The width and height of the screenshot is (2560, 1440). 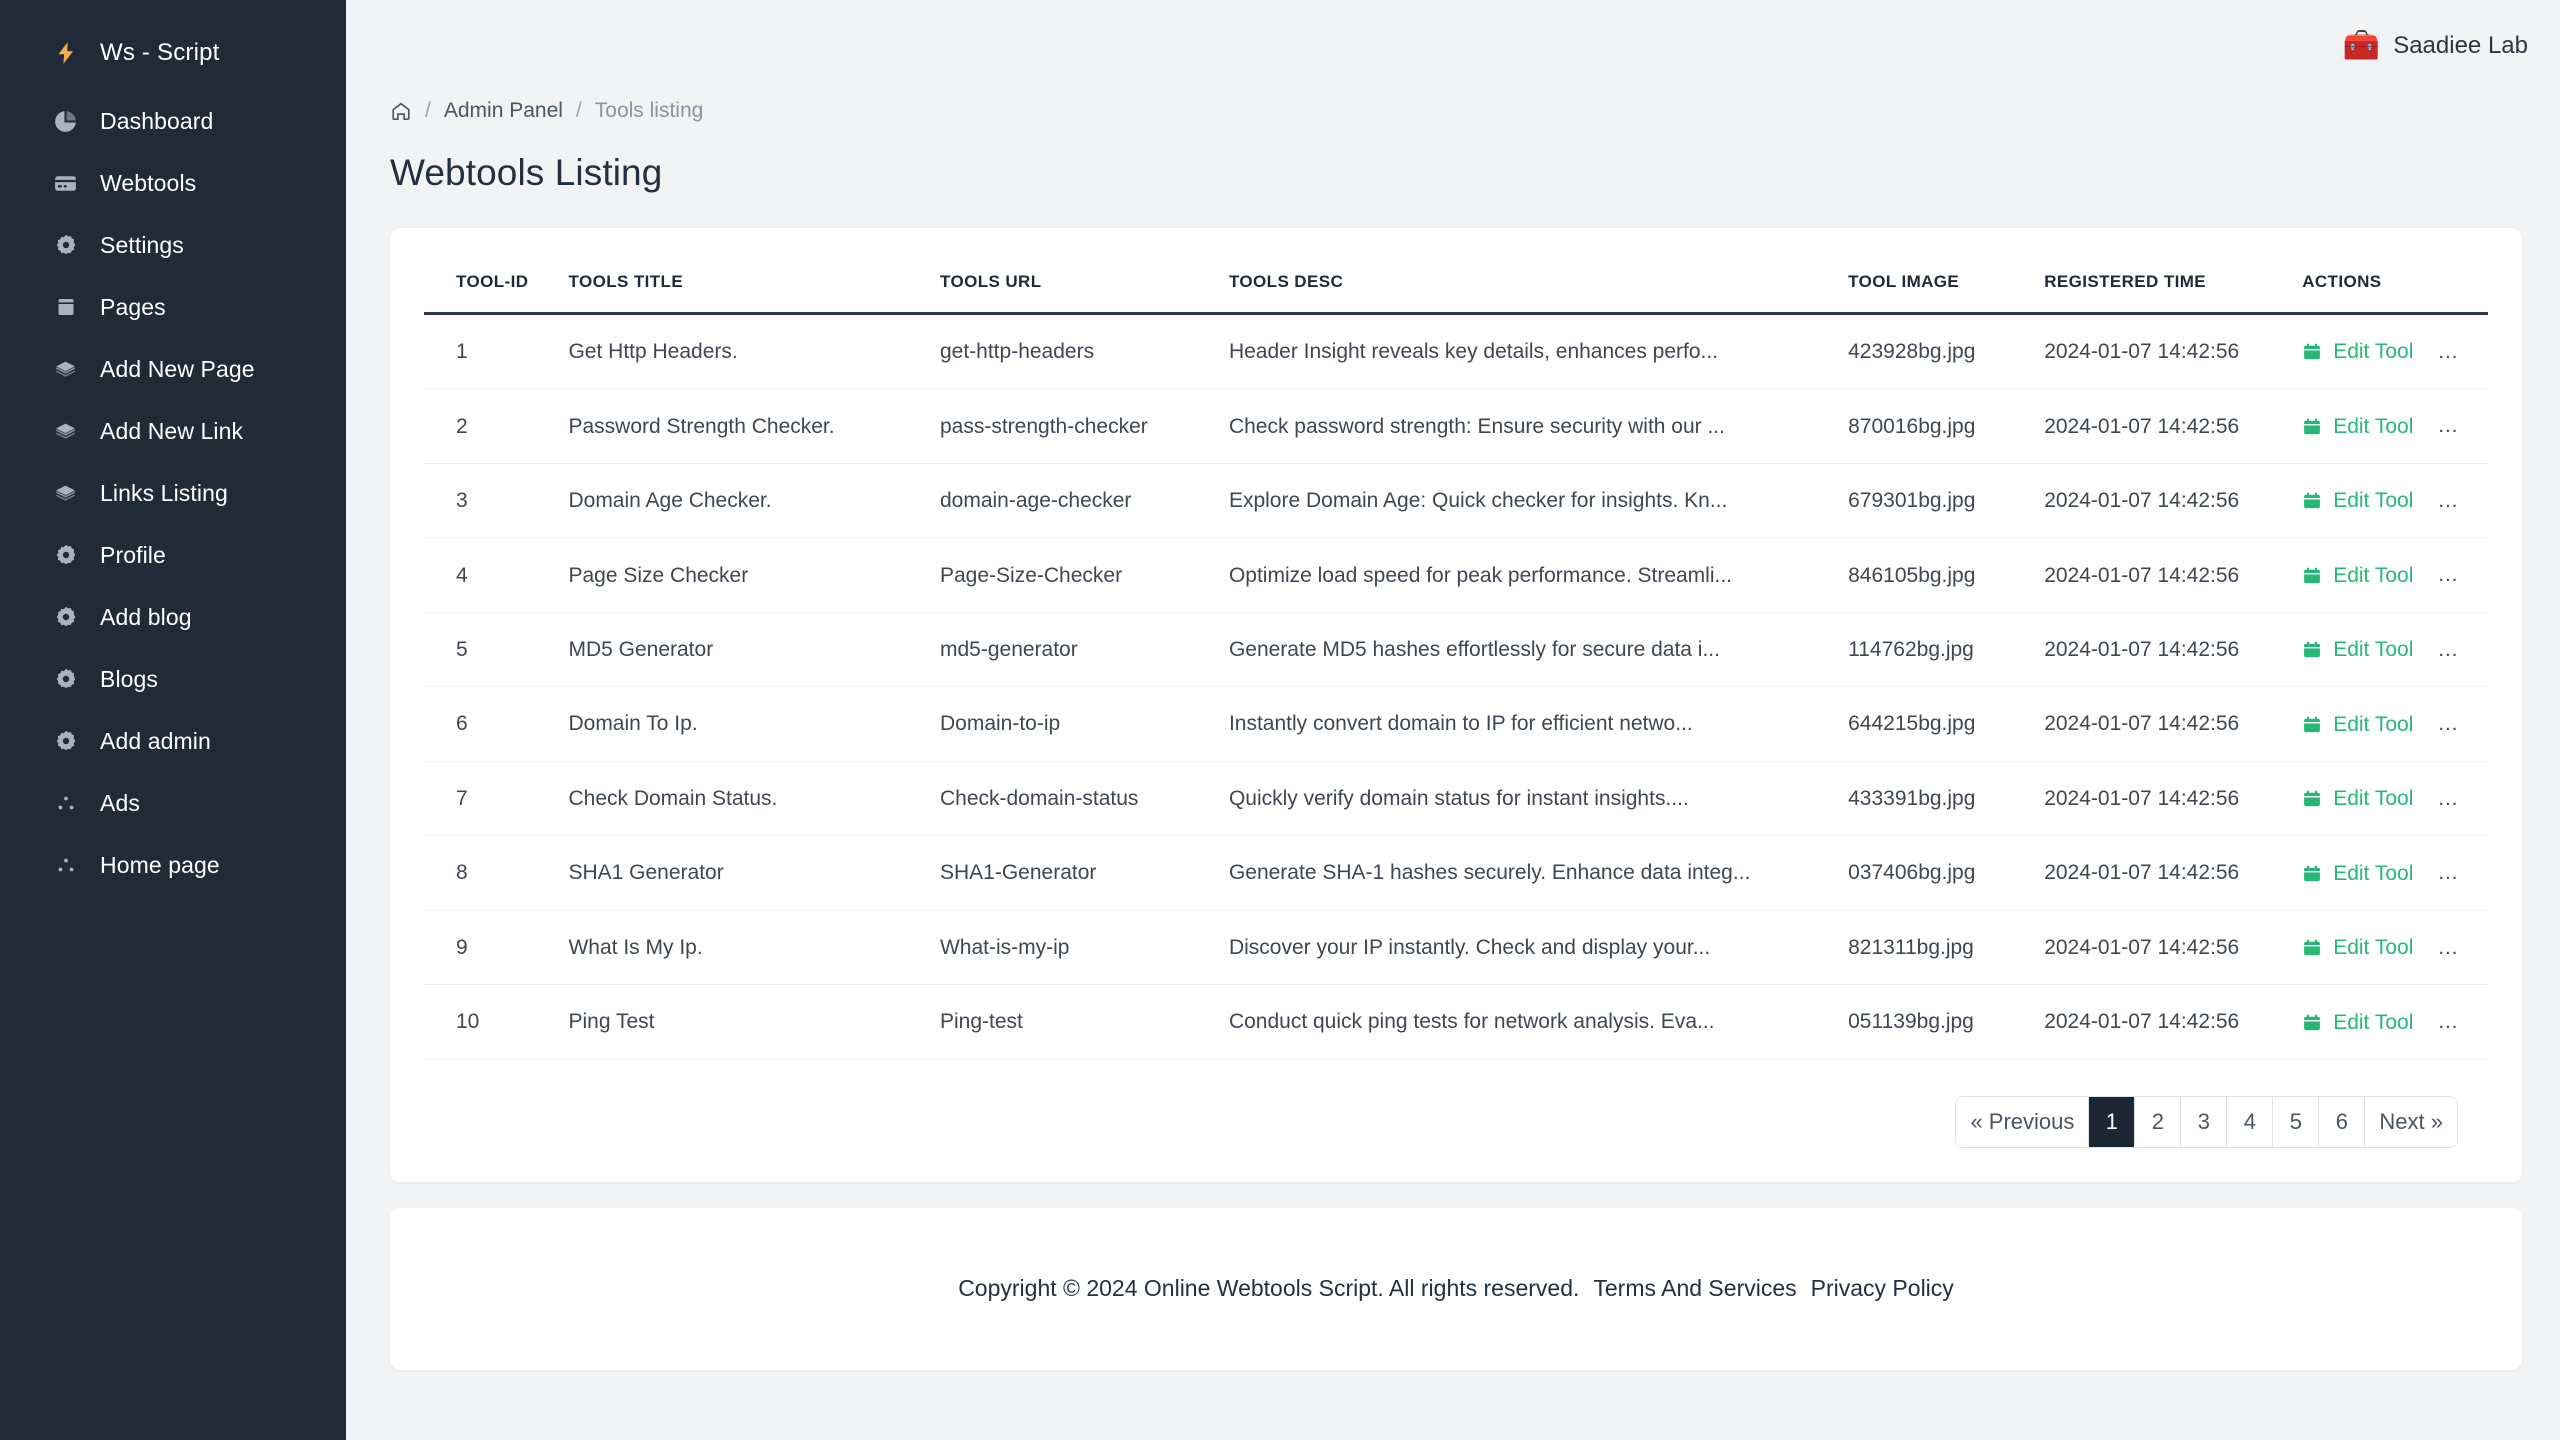 I want to click on sidebar-item-ads: Ads, so click(x=173, y=803).